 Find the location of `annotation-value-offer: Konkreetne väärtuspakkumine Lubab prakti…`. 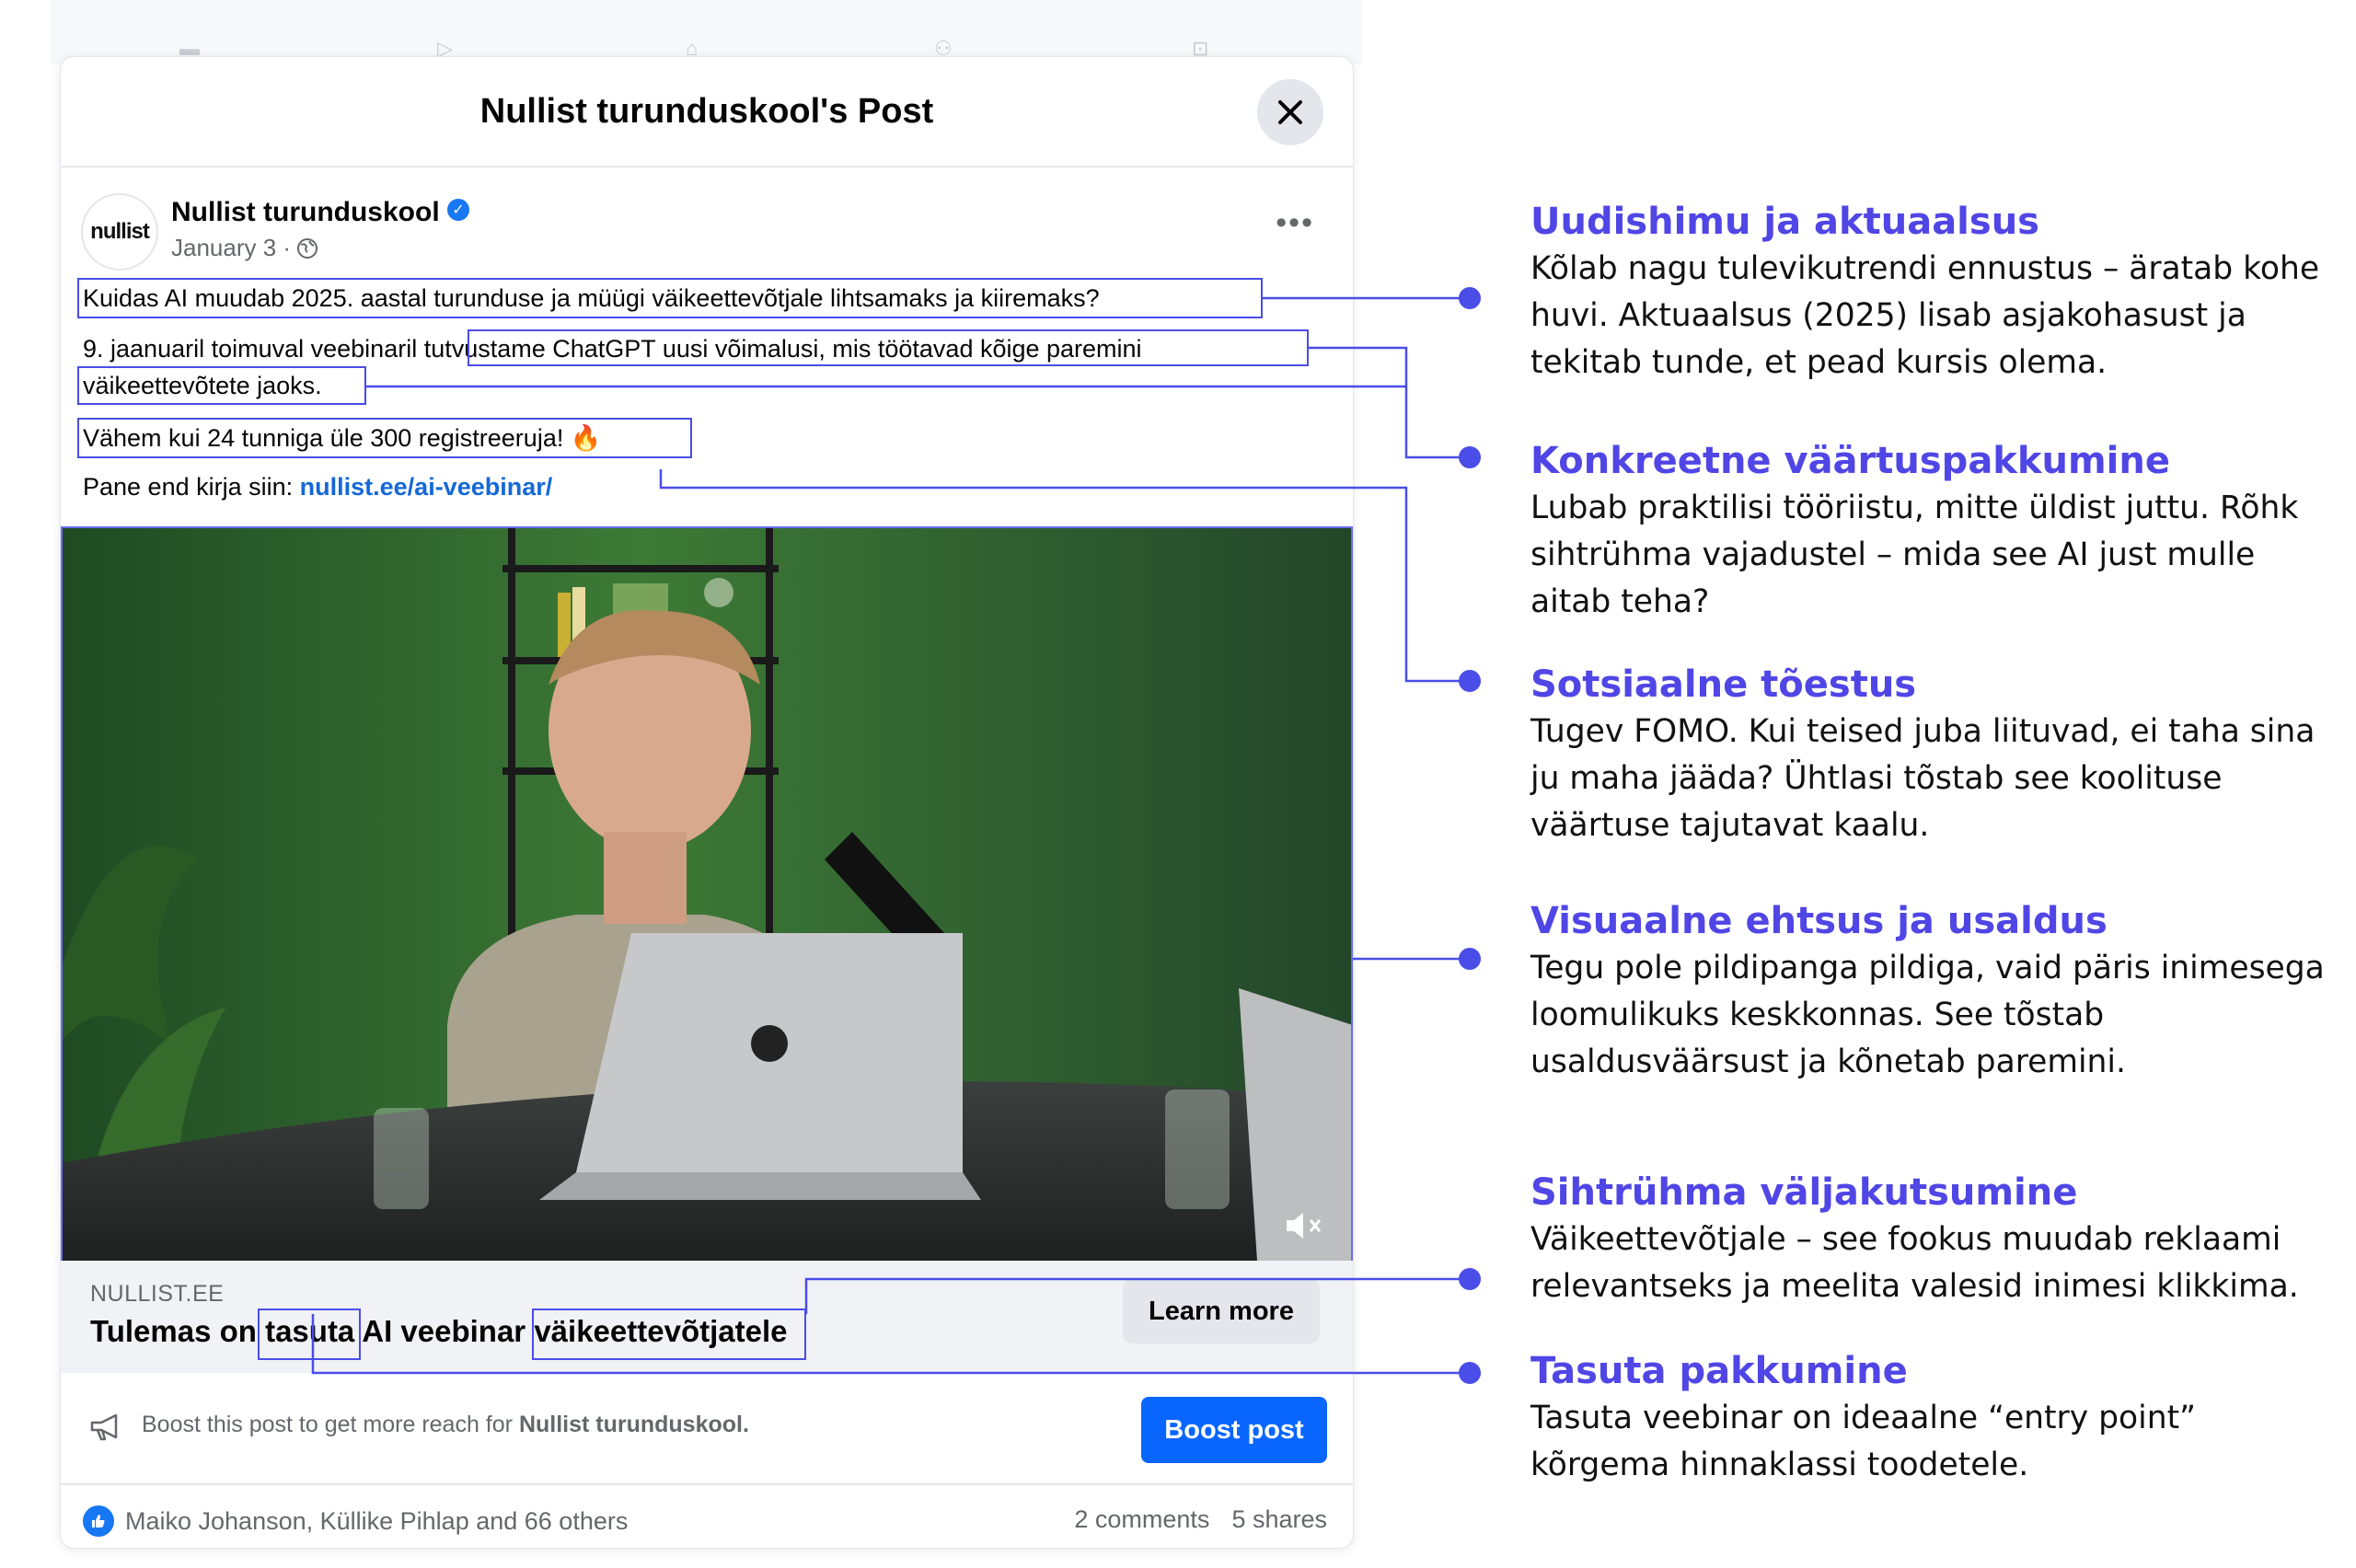

annotation-value-offer: Konkreetne väärtuspakkumine Lubab prakti… is located at coordinates (1935, 531).